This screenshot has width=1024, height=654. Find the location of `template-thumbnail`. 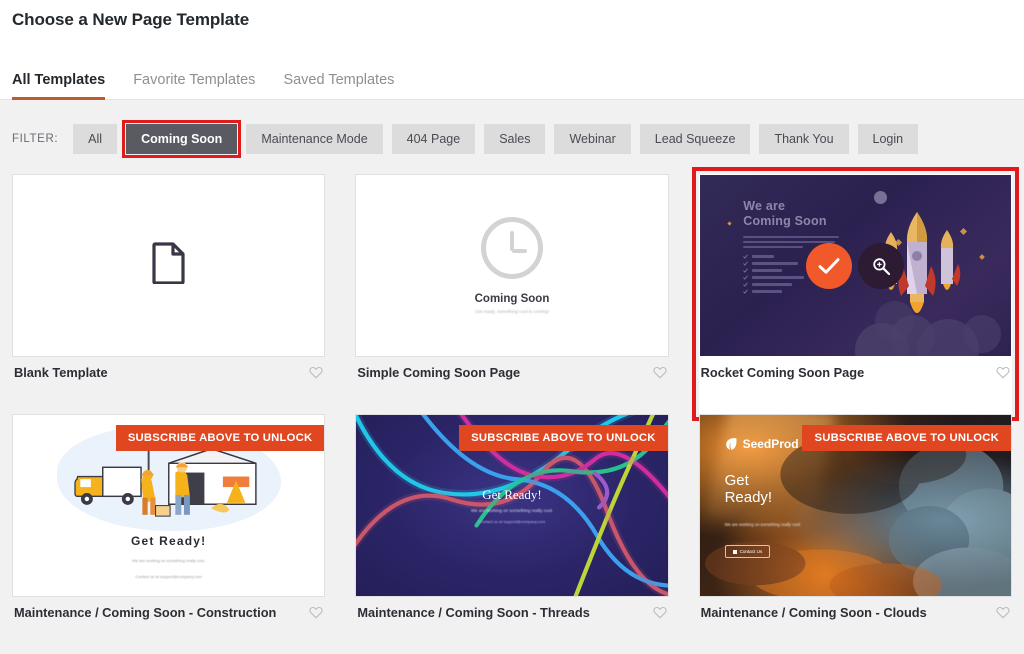

template-thumbnail is located at coordinates (169, 265).